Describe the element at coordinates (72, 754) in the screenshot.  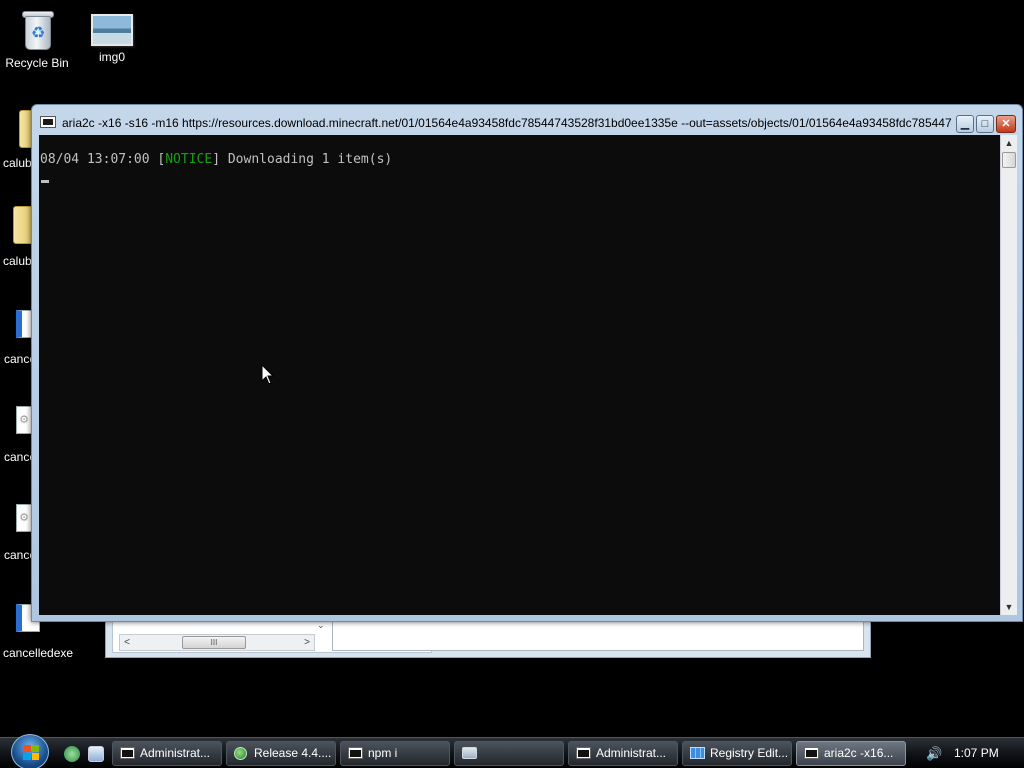
I see `quick-launch-browser-icon` at that location.